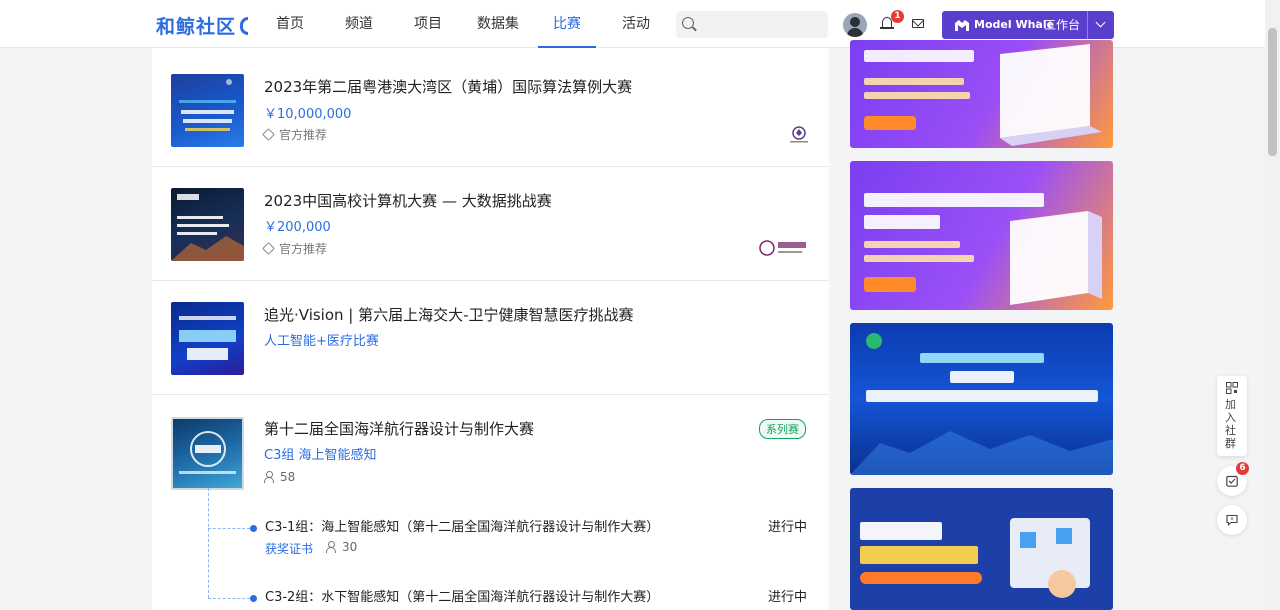 The width and height of the screenshot is (1280, 610). What do you see at coordinates (1100, 25) in the screenshot?
I see `chevron-down-icon` at bounding box center [1100, 25].